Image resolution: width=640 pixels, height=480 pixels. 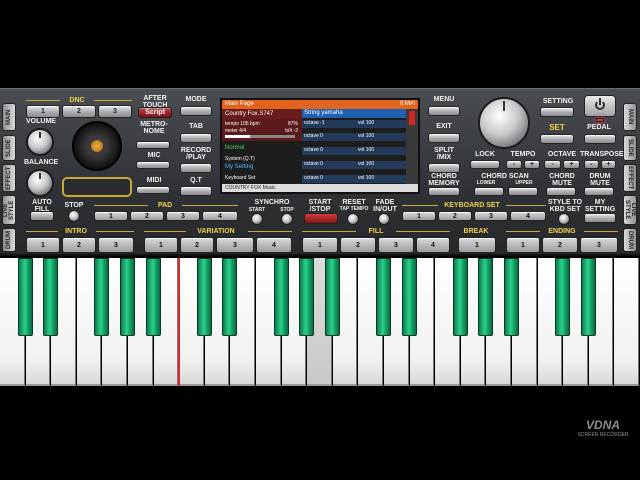 What do you see at coordinates (111, 216) in the screenshot?
I see `pad-button-1: 1` at bounding box center [111, 216].